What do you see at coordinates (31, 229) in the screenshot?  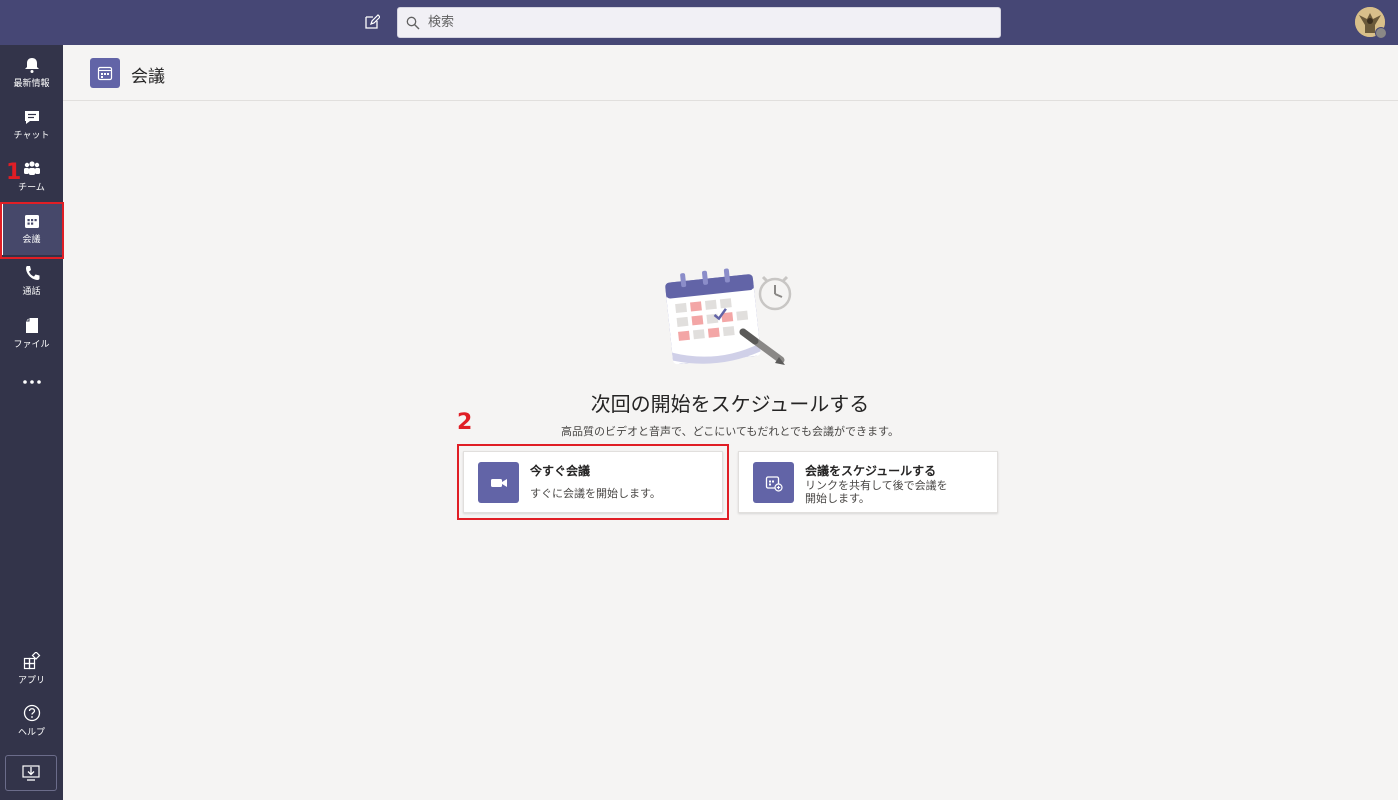 I see `rail-item-meetings: 会議` at bounding box center [31, 229].